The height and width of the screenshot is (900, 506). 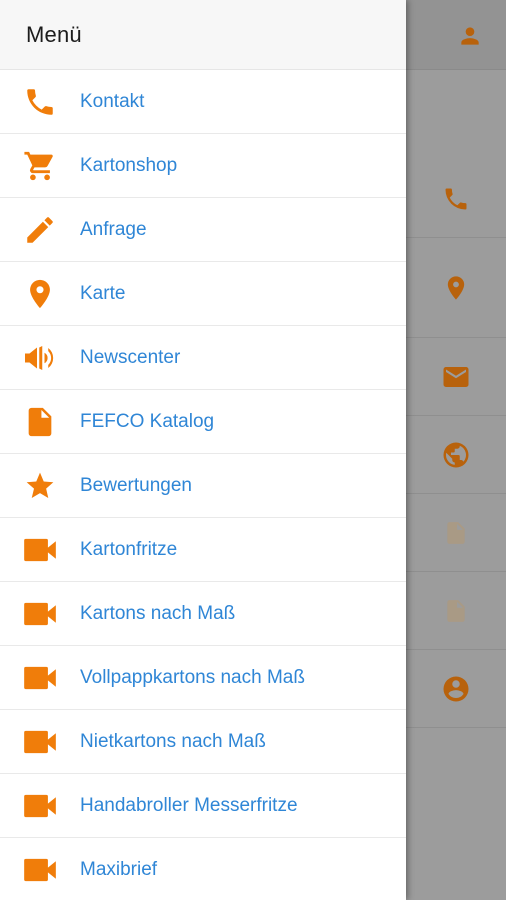 I want to click on menu-item-vollpappkartons-nach-mass: Vollpappkartons nach Maß, so click(x=203, y=678).